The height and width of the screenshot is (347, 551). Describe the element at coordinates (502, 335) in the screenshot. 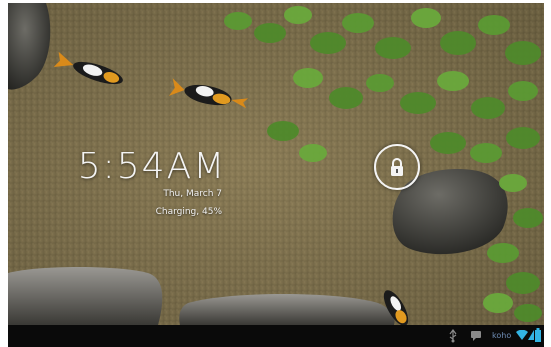

I see `carrier-label: koho` at that location.